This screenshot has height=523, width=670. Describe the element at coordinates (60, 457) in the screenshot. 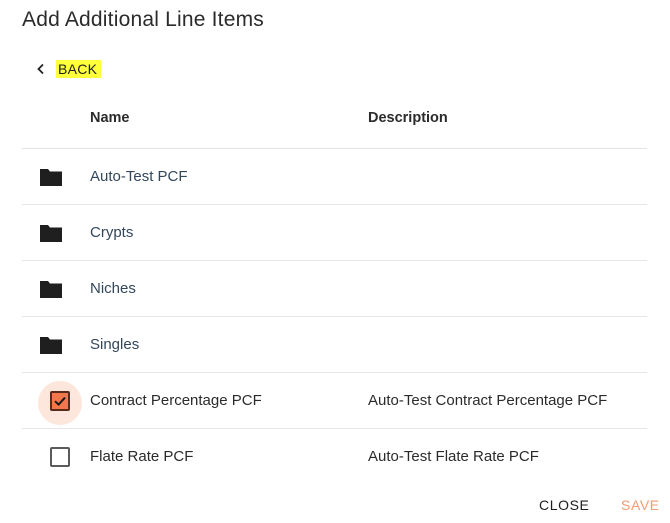

I see `checkbox-unchecked-icon` at that location.